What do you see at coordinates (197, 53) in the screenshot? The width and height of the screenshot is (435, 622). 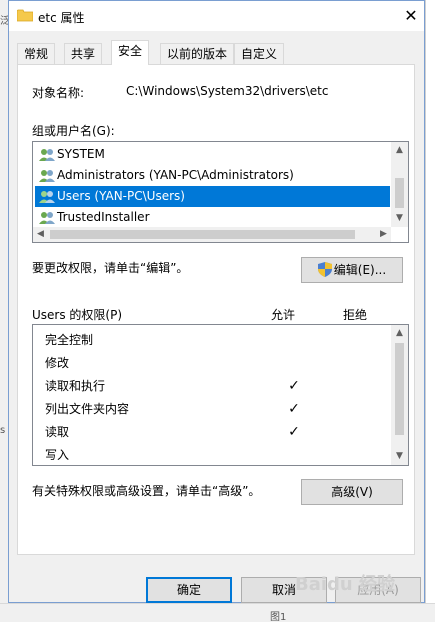 I see `tab-previous-versions: 以前的版本` at bounding box center [197, 53].